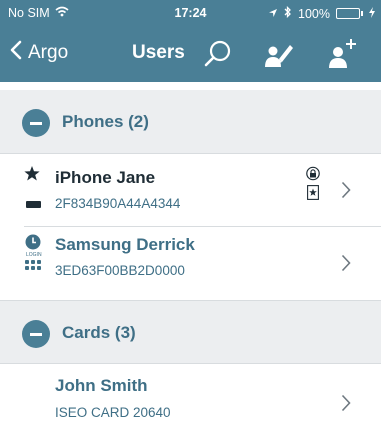 The width and height of the screenshot is (381, 432). What do you see at coordinates (190, 332) in the screenshot?
I see `section-header-cards: Cards (3)` at bounding box center [190, 332].